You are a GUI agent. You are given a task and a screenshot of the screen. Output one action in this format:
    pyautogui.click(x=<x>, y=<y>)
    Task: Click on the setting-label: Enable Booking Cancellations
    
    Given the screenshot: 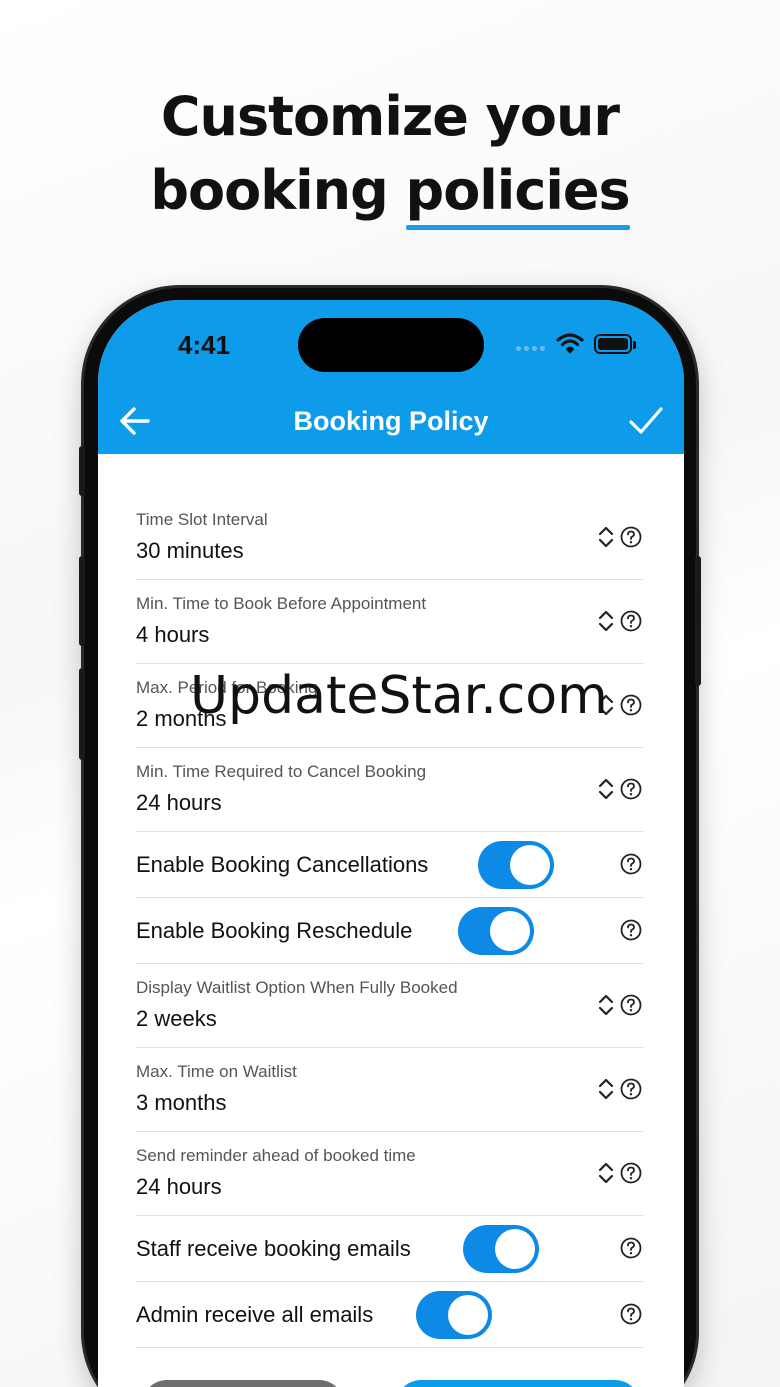 What is the action you would take?
    pyautogui.click(x=282, y=864)
    